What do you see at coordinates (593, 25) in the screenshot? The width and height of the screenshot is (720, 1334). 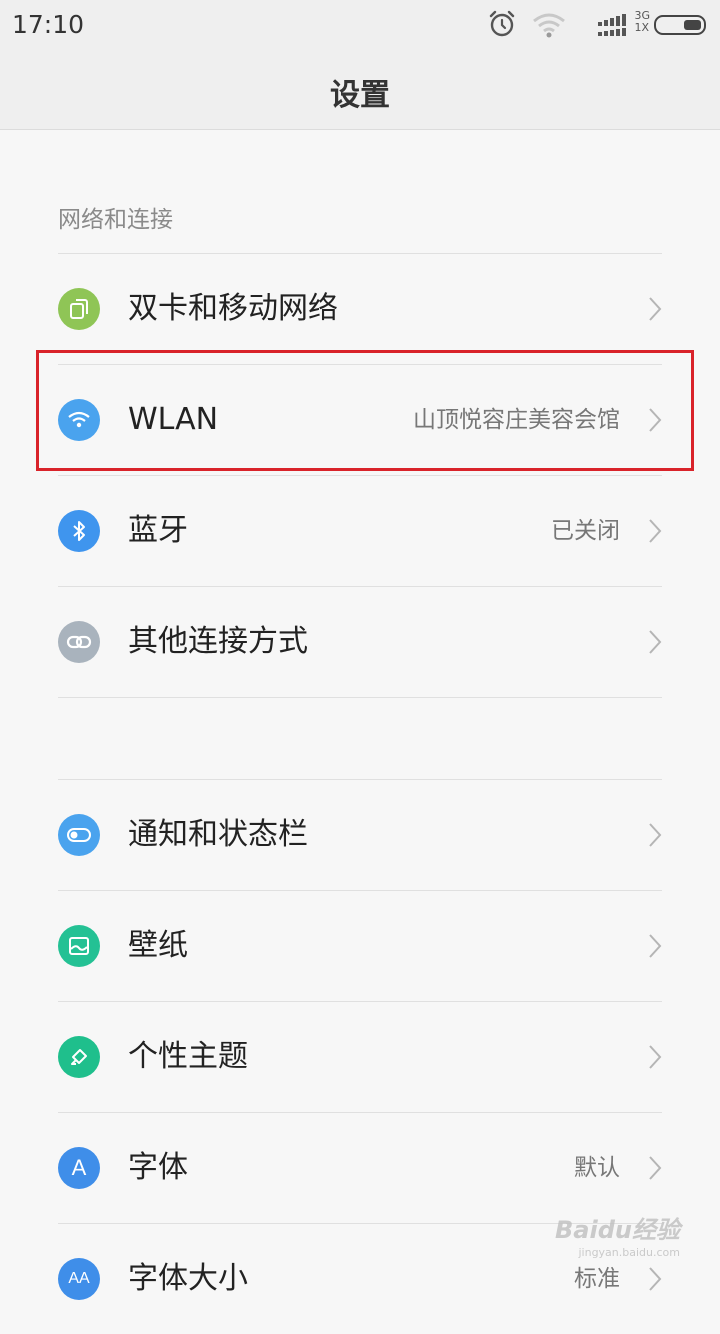 I see `status-icons: 3G 1X` at bounding box center [593, 25].